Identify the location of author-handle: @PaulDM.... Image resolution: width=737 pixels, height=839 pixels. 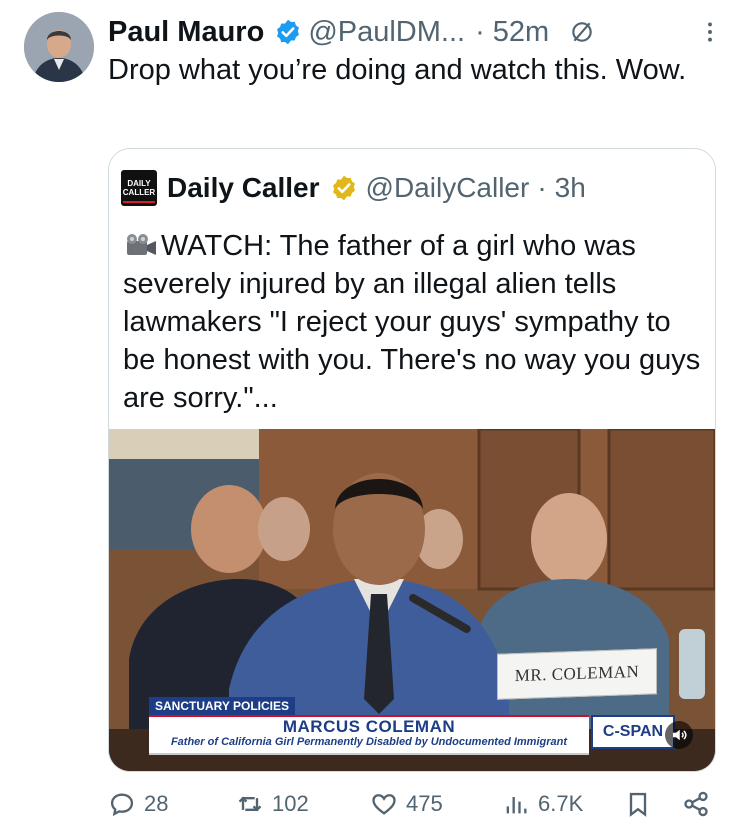
(386, 32).